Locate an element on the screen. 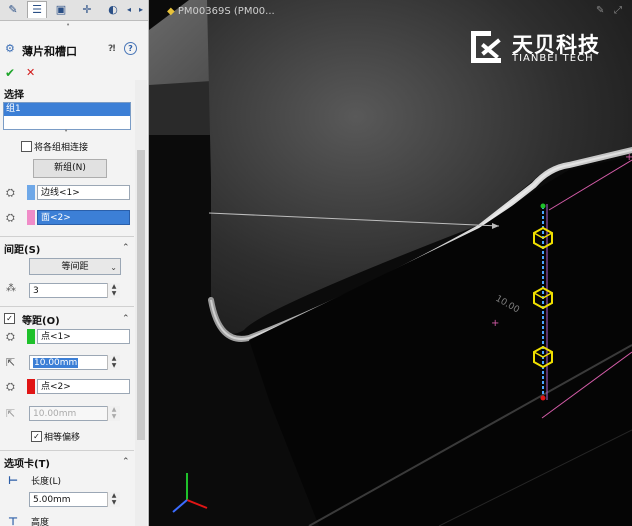 This screenshot has width=632, height=526. group-list-item: 组1 is located at coordinates (67, 109).